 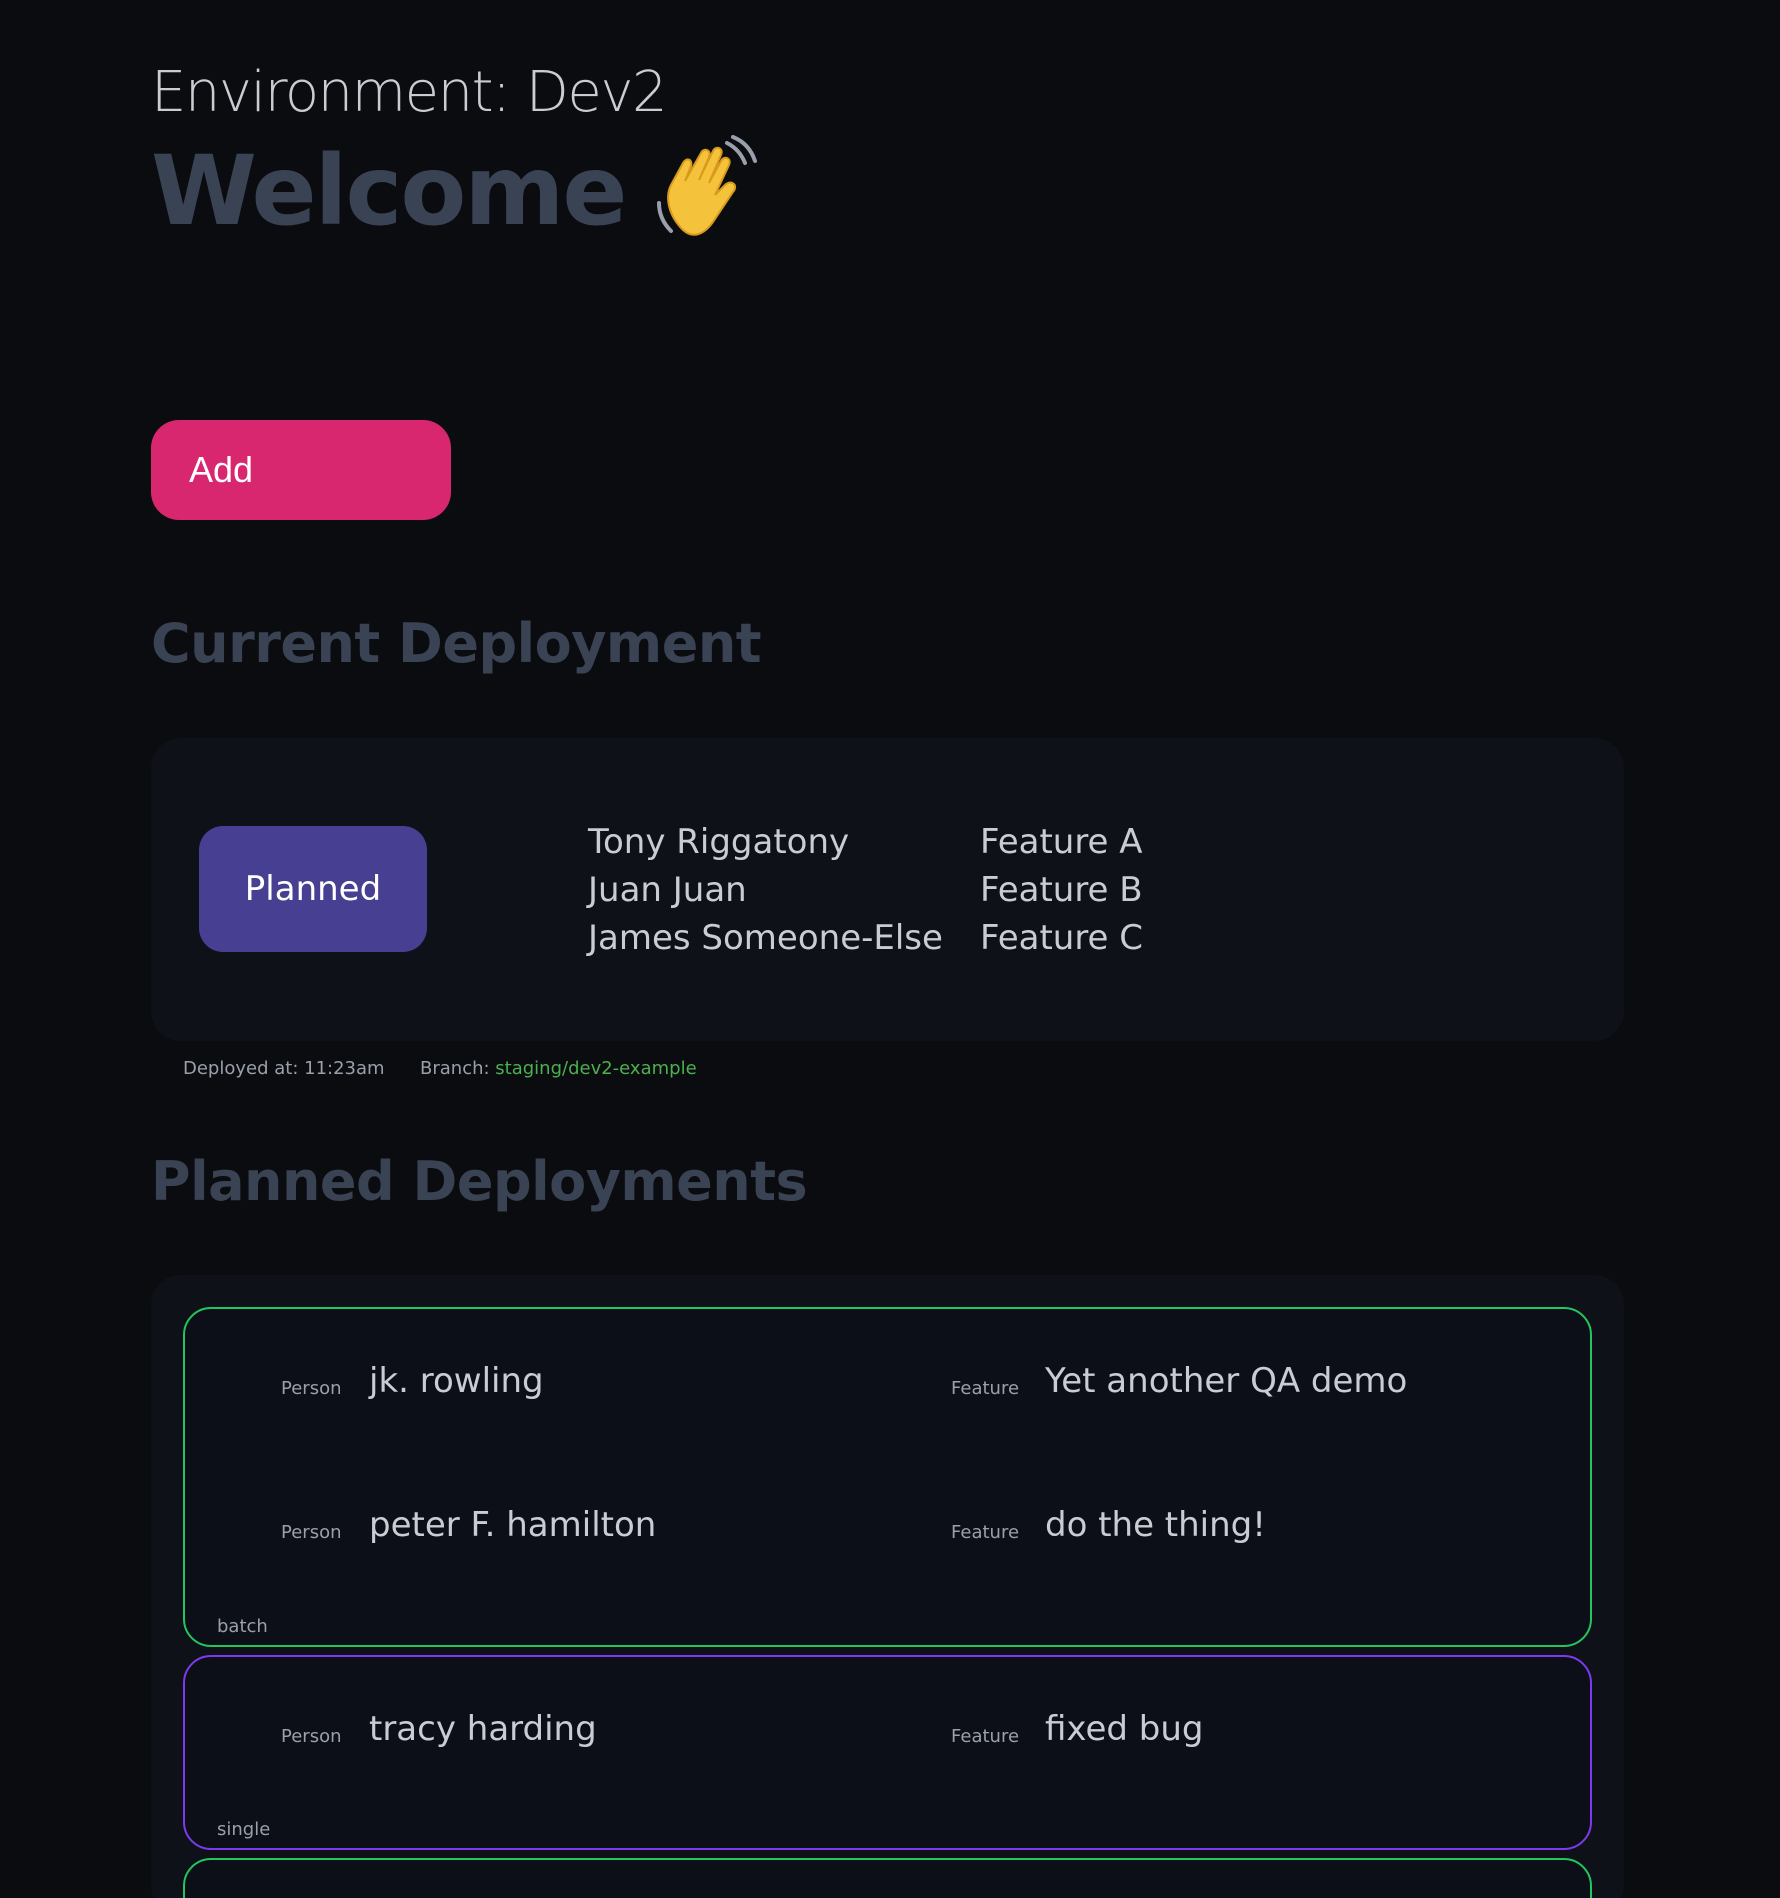 I want to click on branch-info: Branch: staging/dev2-example, so click(x=558, y=1068).